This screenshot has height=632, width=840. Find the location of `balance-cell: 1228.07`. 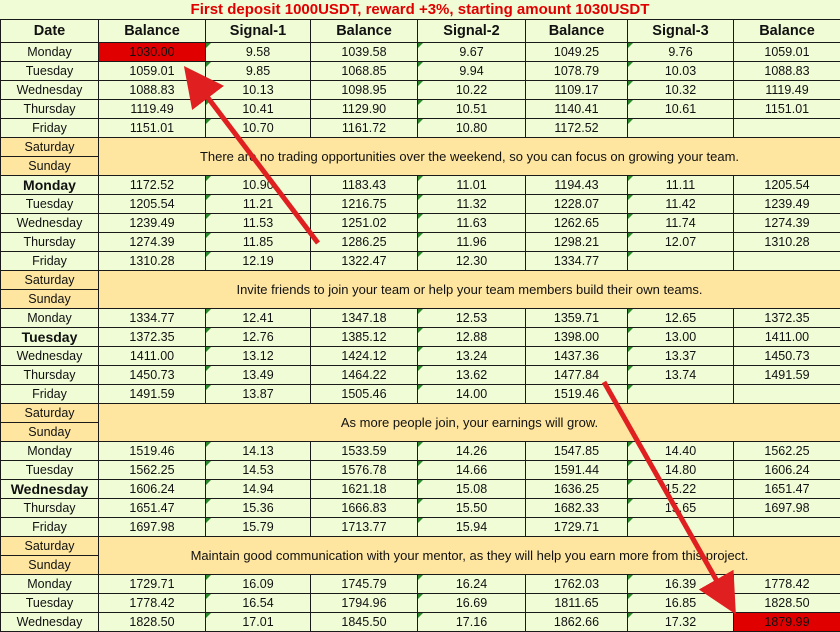

balance-cell: 1228.07 is located at coordinates (576, 204).